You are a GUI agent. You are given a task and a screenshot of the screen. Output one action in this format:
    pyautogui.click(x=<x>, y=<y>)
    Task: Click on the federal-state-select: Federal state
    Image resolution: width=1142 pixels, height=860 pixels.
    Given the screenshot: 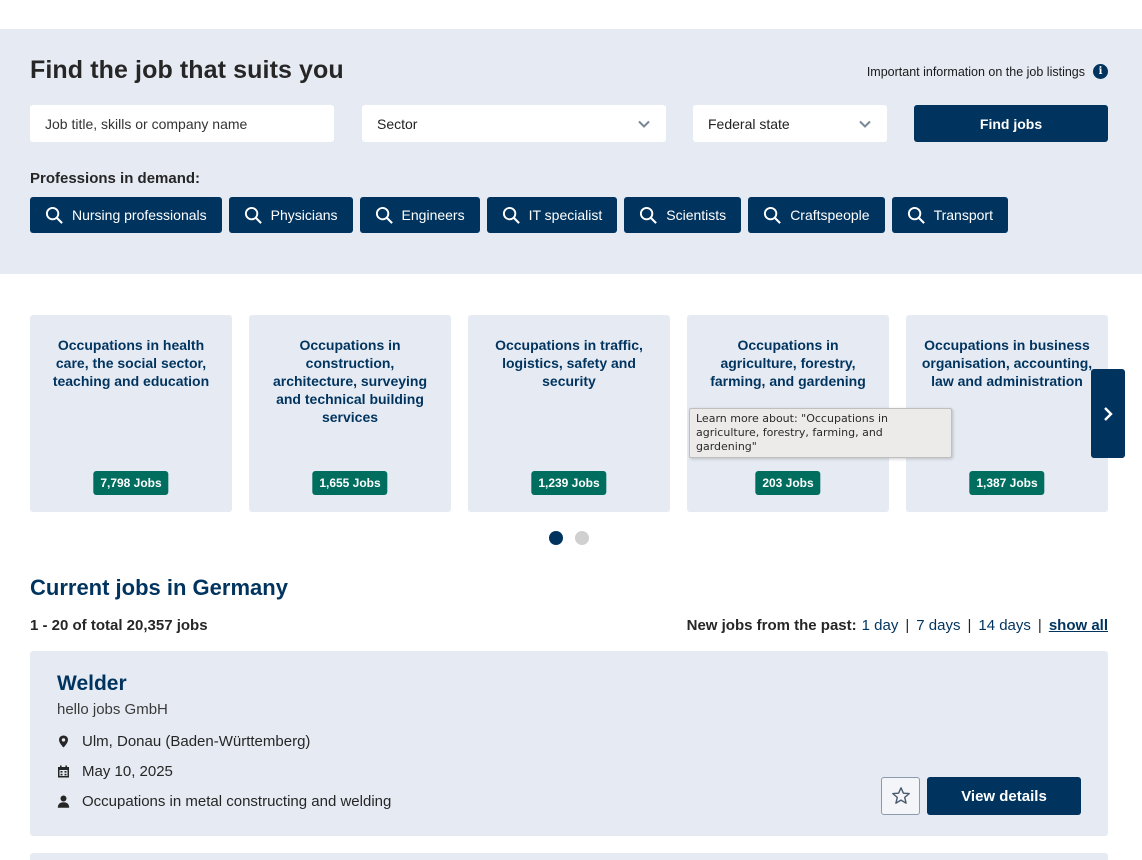 What is the action you would take?
    pyautogui.click(x=790, y=123)
    